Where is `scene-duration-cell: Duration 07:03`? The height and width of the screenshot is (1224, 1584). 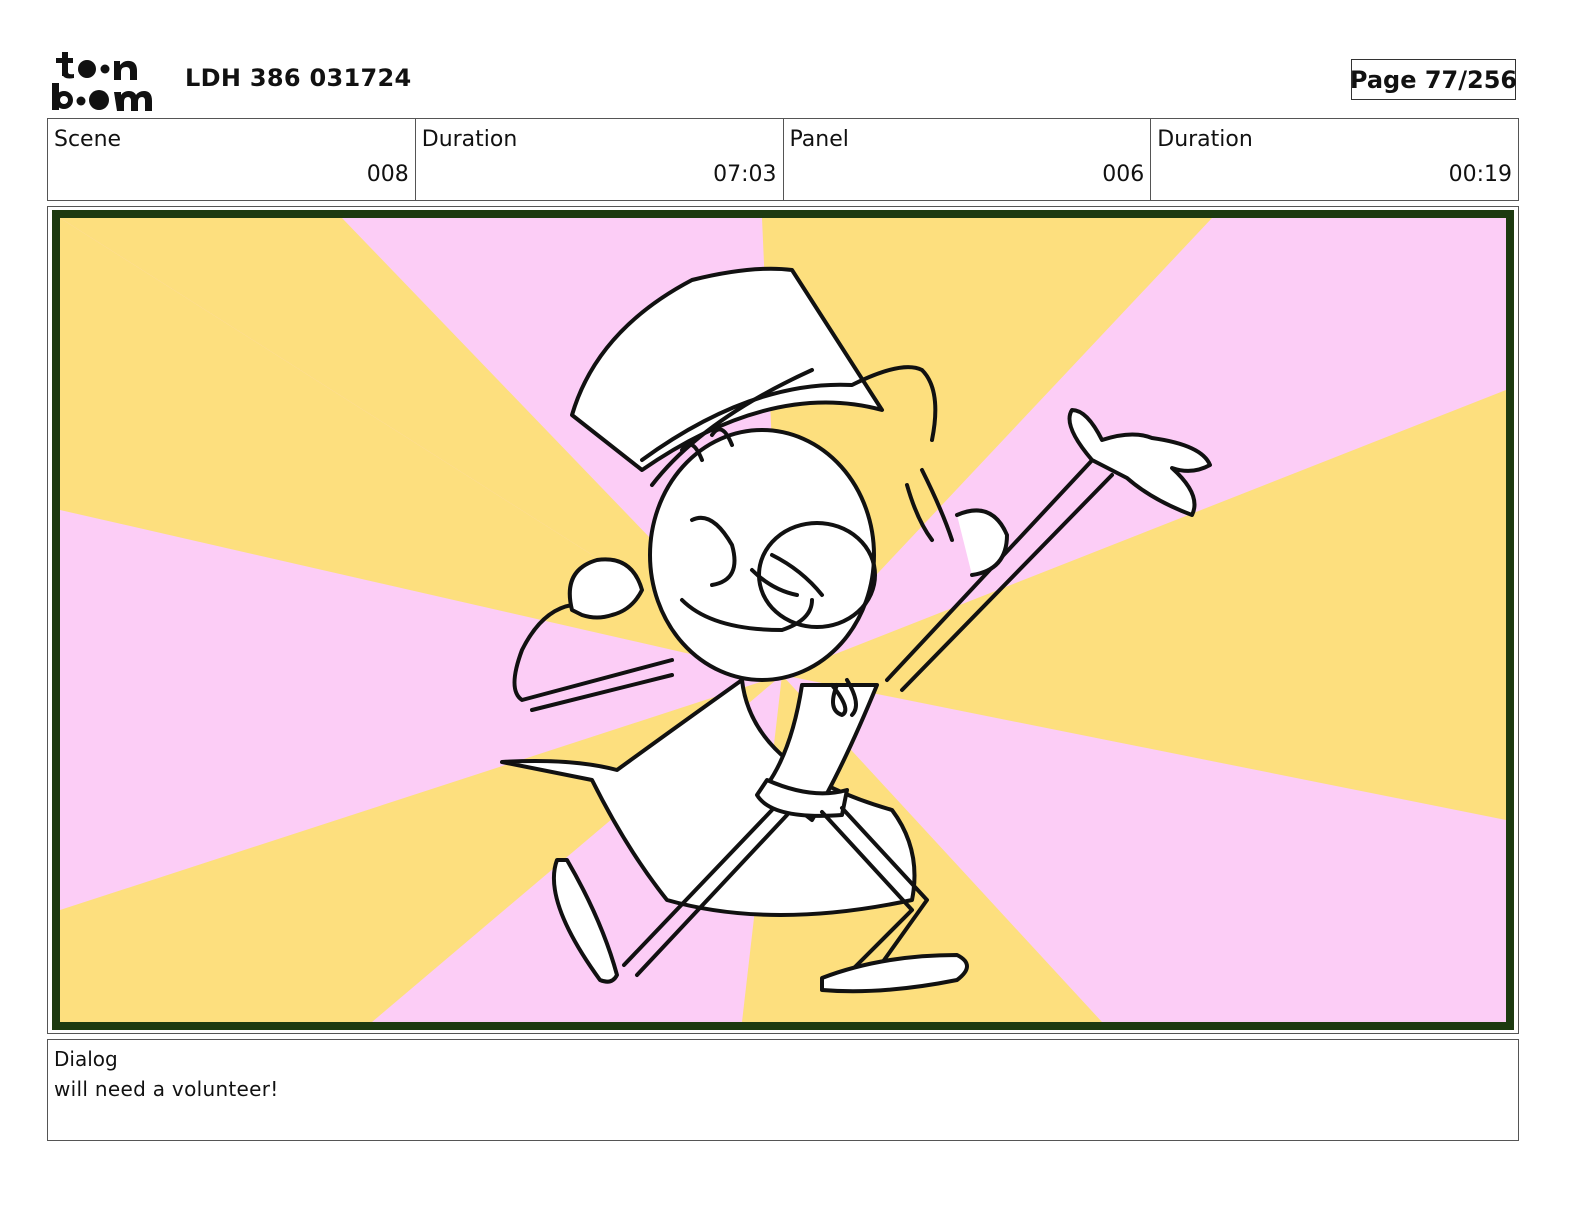 scene-duration-cell: Duration 07:03 is located at coordinates (600, 159).